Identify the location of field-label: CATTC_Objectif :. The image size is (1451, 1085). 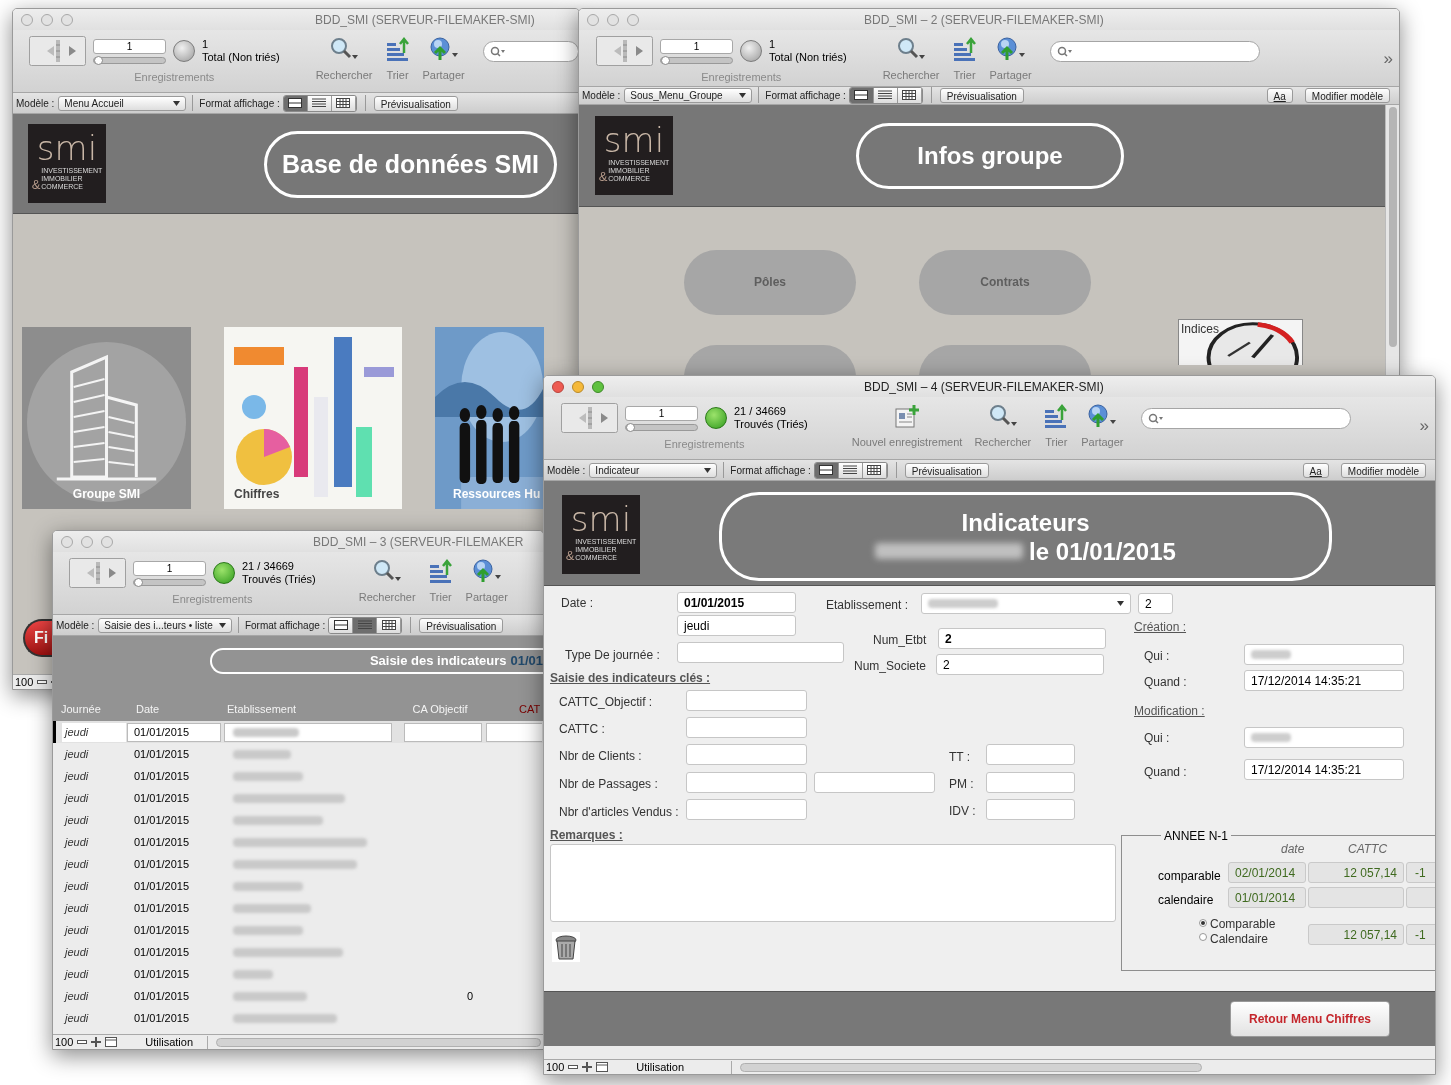
(606, 702).